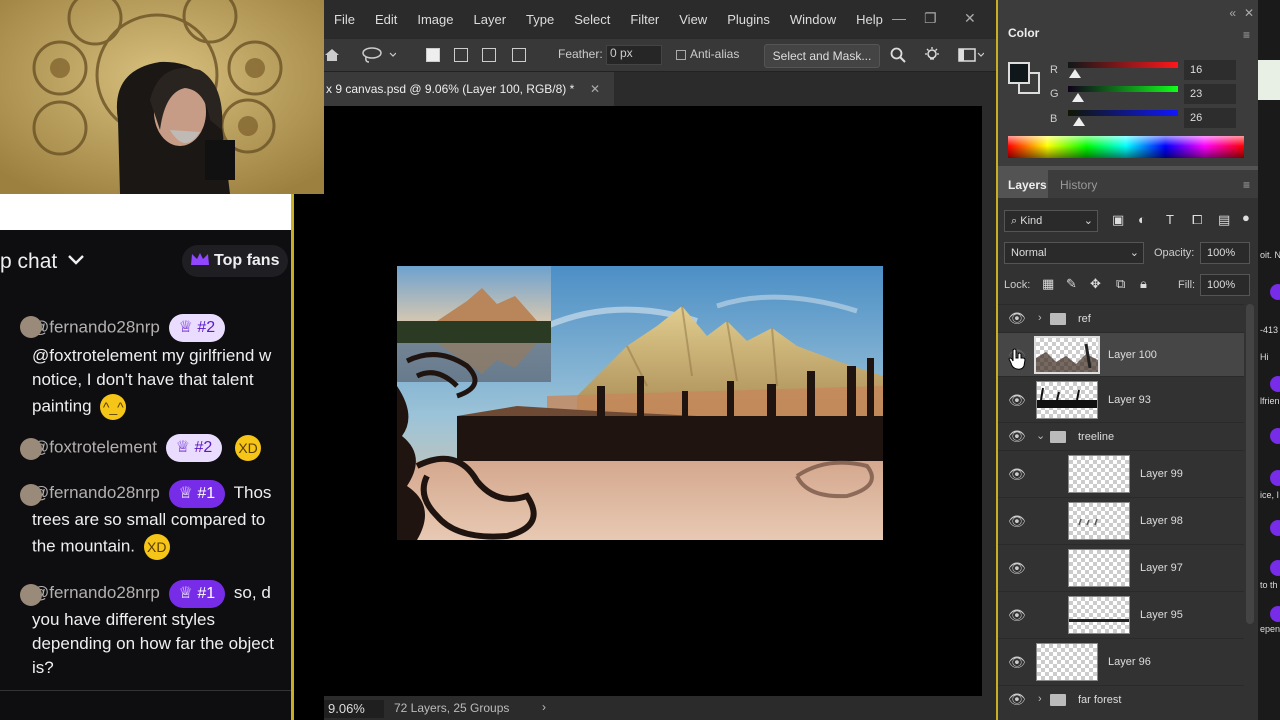 The width and height of the screenshot is (1280, 720). What do you see at coordinates (595, 89) in the screenshot?
I see `close-tab-icon: ✕` at bounding box center [595, 89].